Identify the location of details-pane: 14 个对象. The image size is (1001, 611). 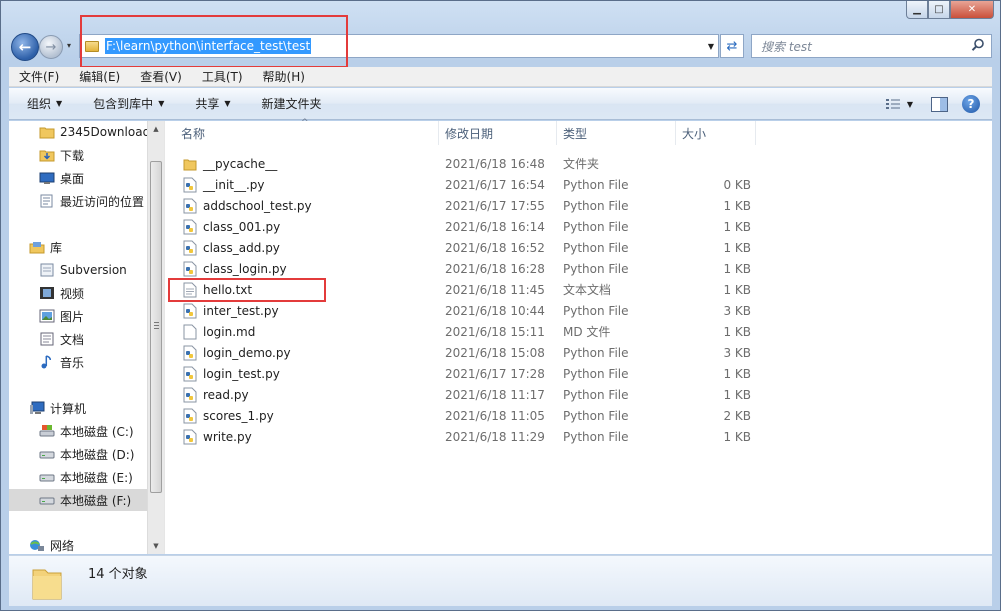
(500, 580).